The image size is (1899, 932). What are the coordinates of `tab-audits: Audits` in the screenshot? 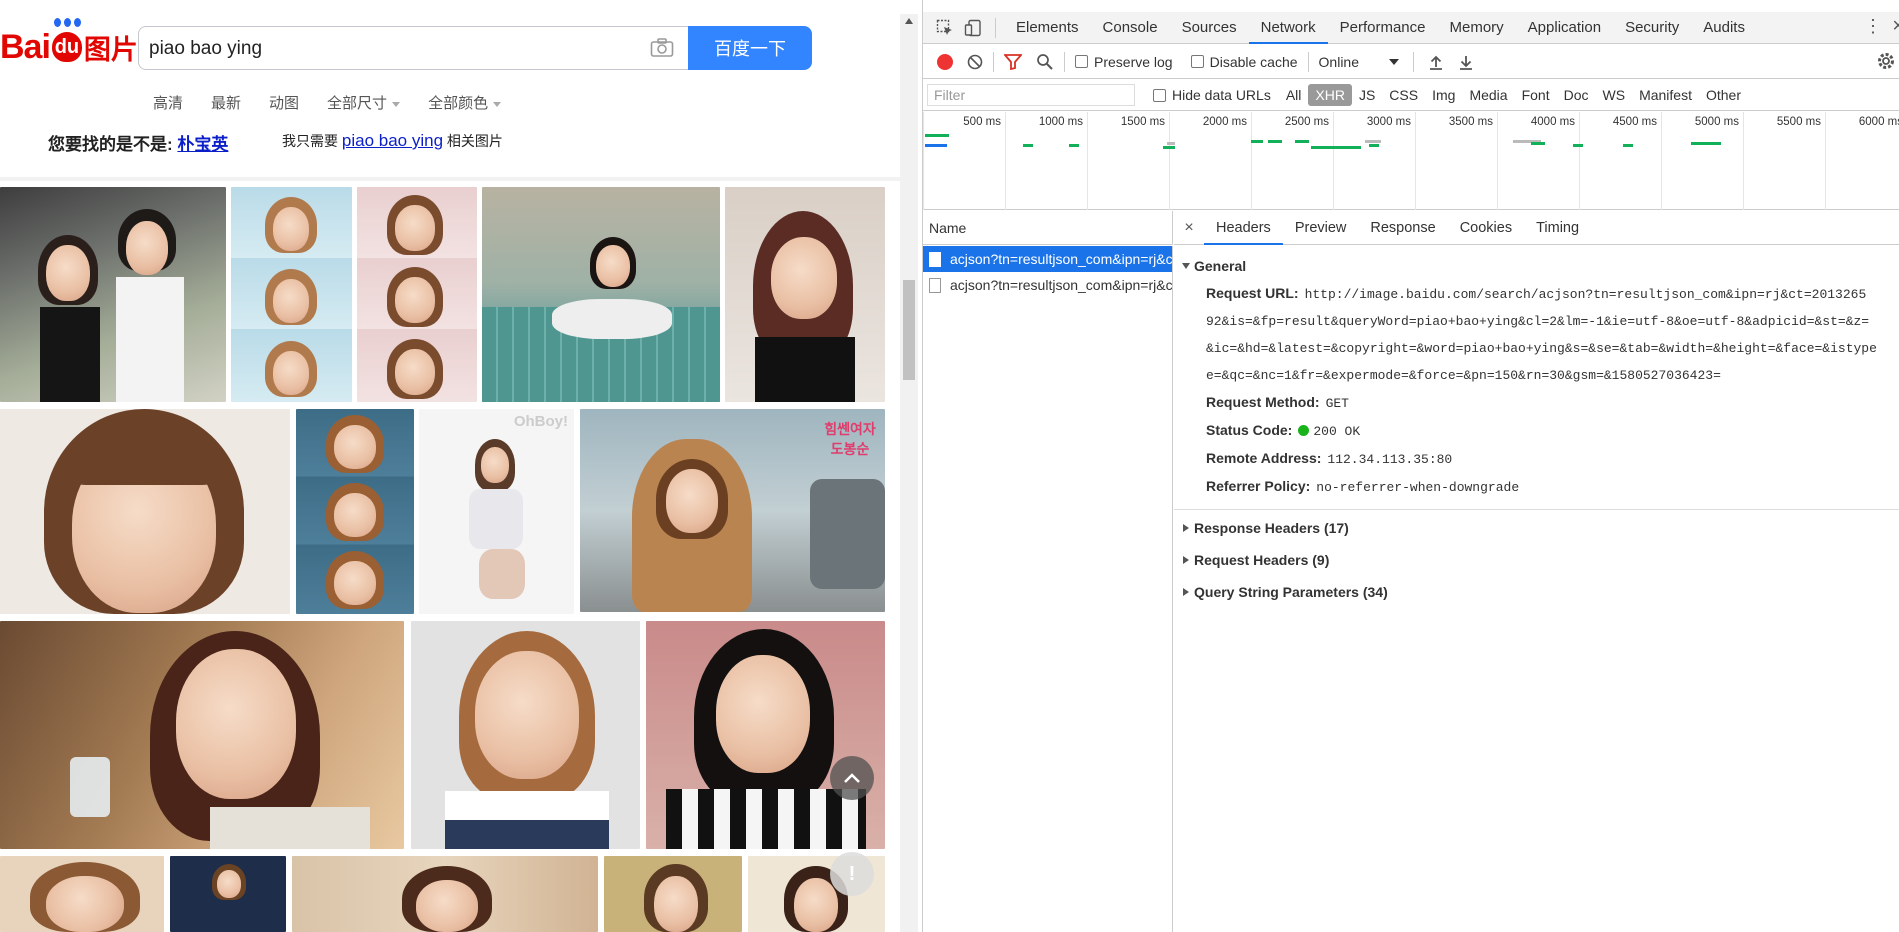 It's located at (1724, 28).